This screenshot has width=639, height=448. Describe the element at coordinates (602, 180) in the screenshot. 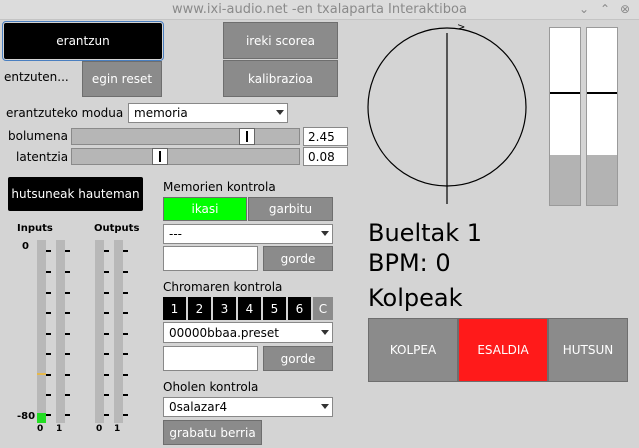

I see `vertical-slider-2-fill` at that location.